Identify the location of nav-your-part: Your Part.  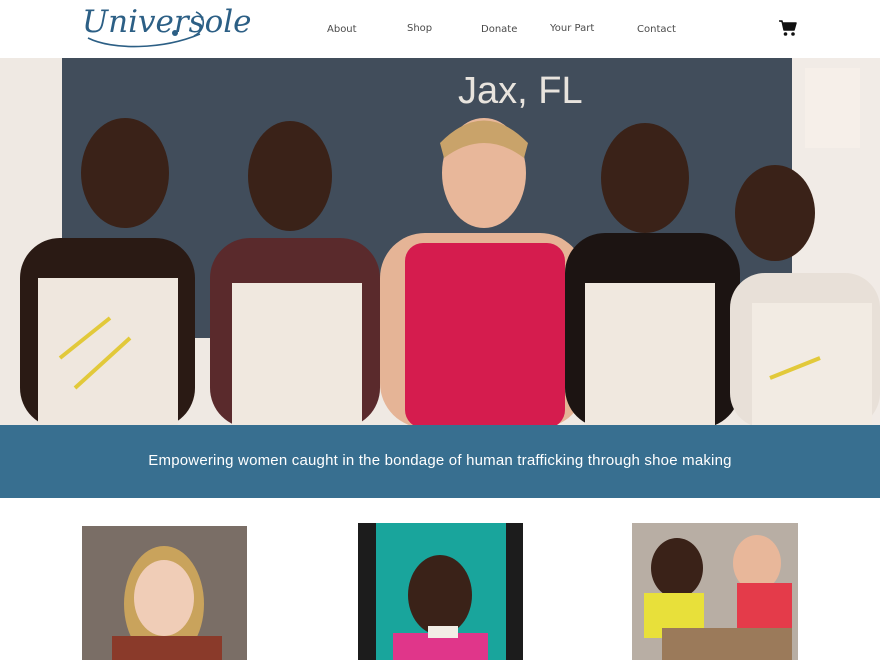
(572, 28).